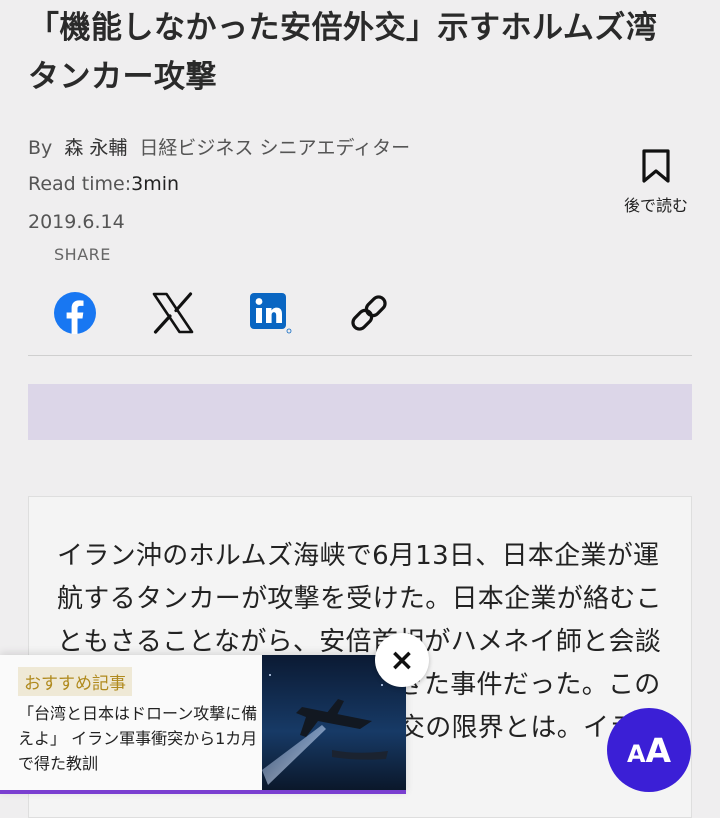 This screenshot has width=720, height=818. I want to click on recommended-tag: おすすめ記事, so click(75, 681).